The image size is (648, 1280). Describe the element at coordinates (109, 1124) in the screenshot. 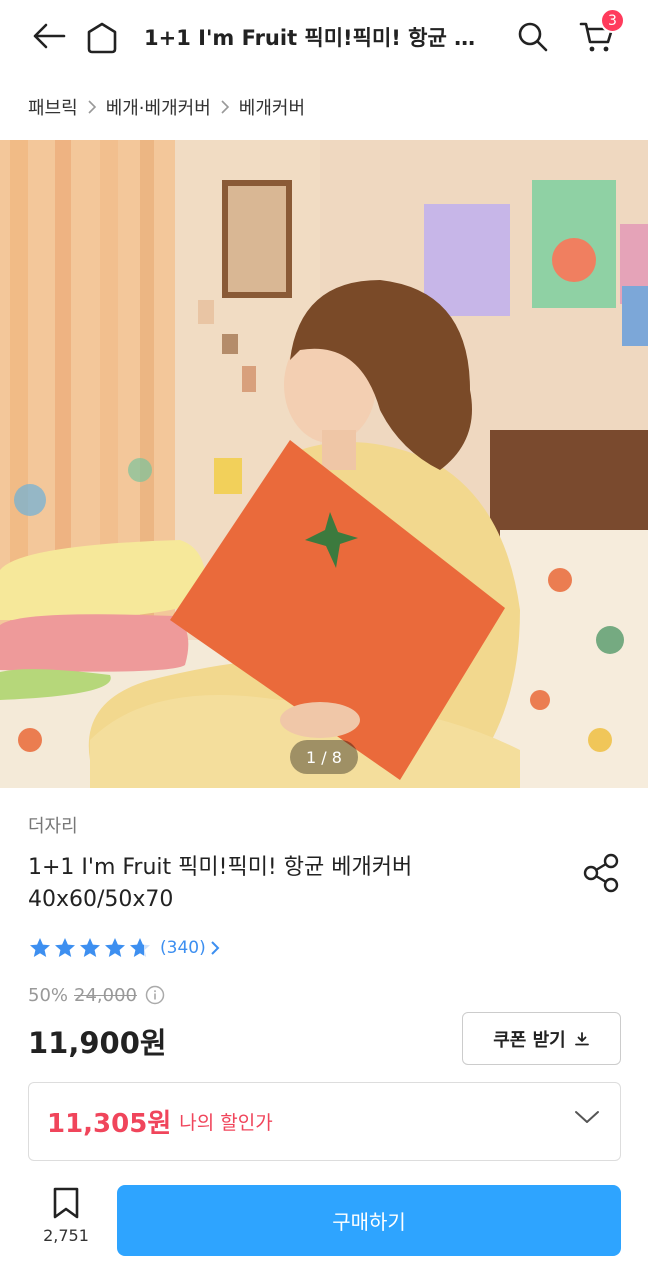

I see `my-discount-price: 11,305원` at that location.